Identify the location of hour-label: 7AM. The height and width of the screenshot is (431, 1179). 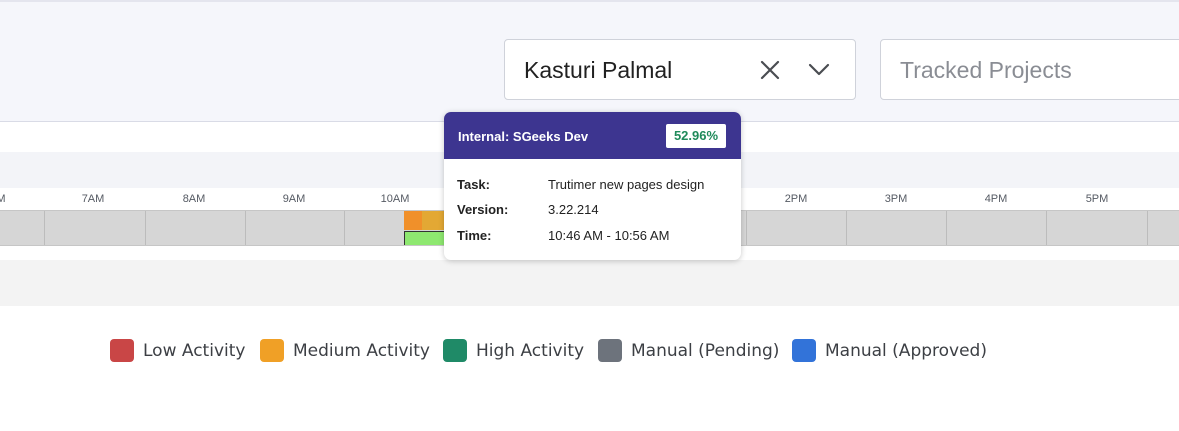
(93, 199).